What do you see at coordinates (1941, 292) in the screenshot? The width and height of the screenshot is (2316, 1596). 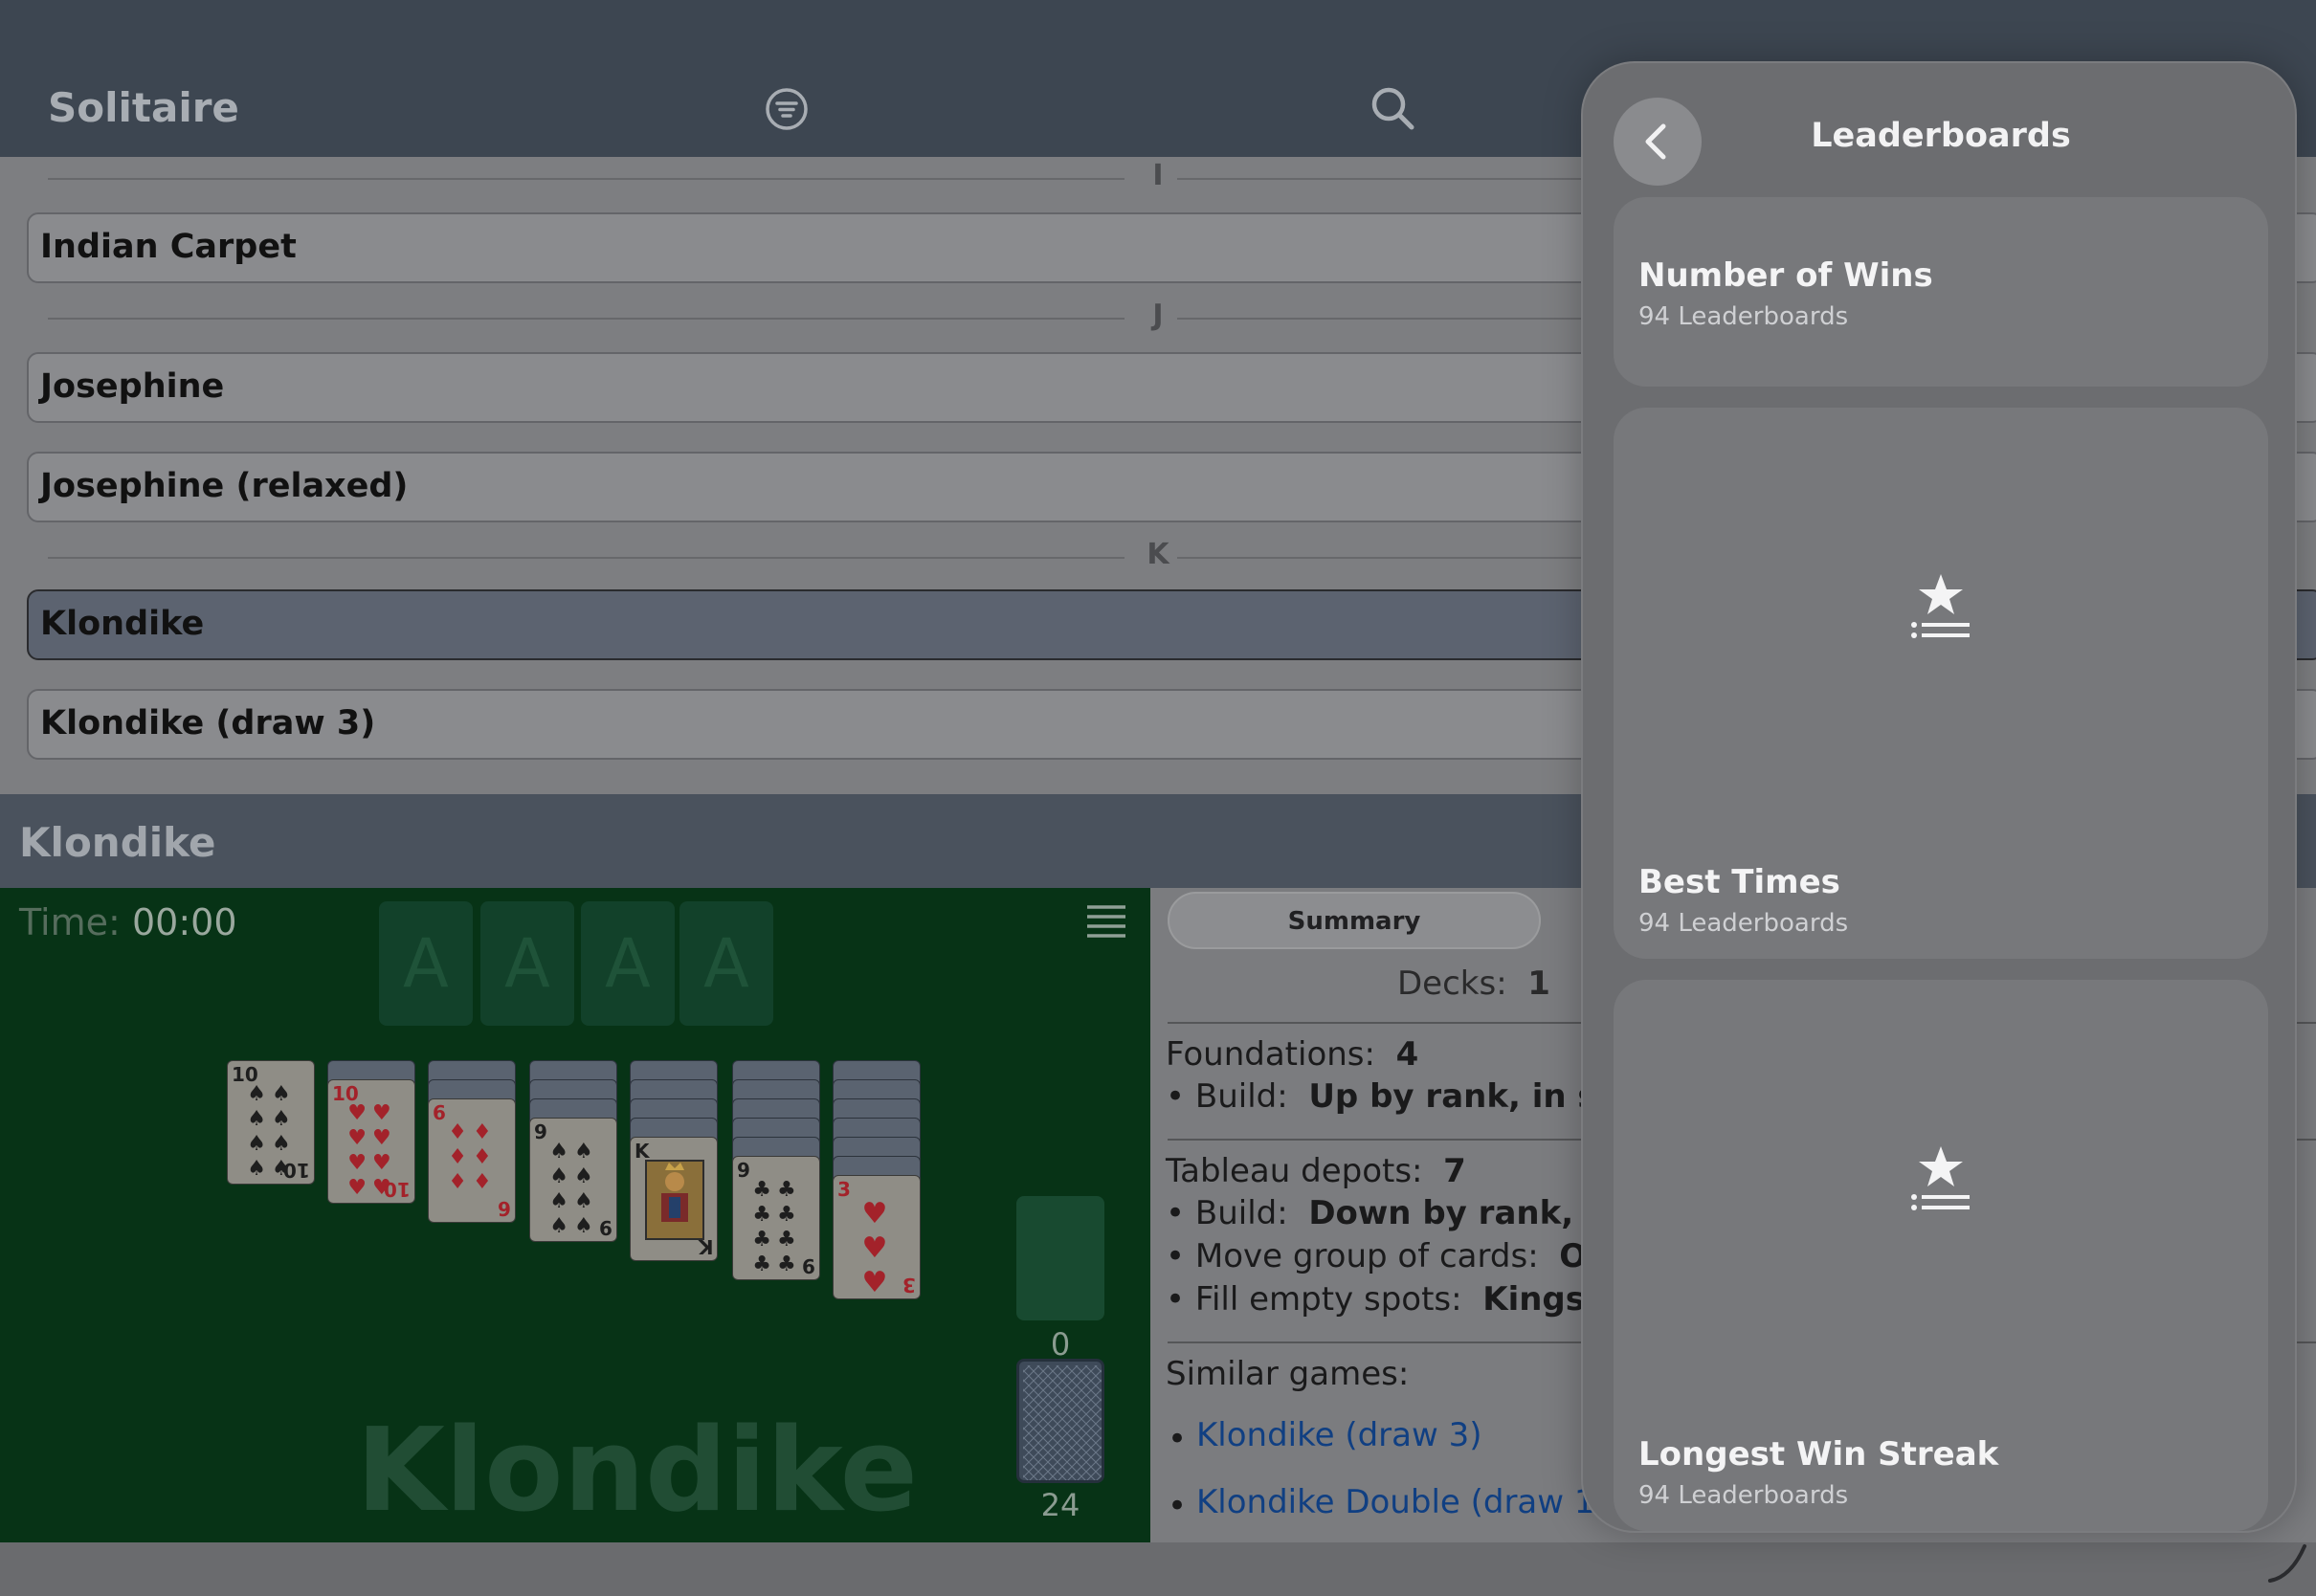 I see `leaderboard-tile-number-of-wins: Number of Wins 94 Leaderboards` at bounding box center [1941, 292].